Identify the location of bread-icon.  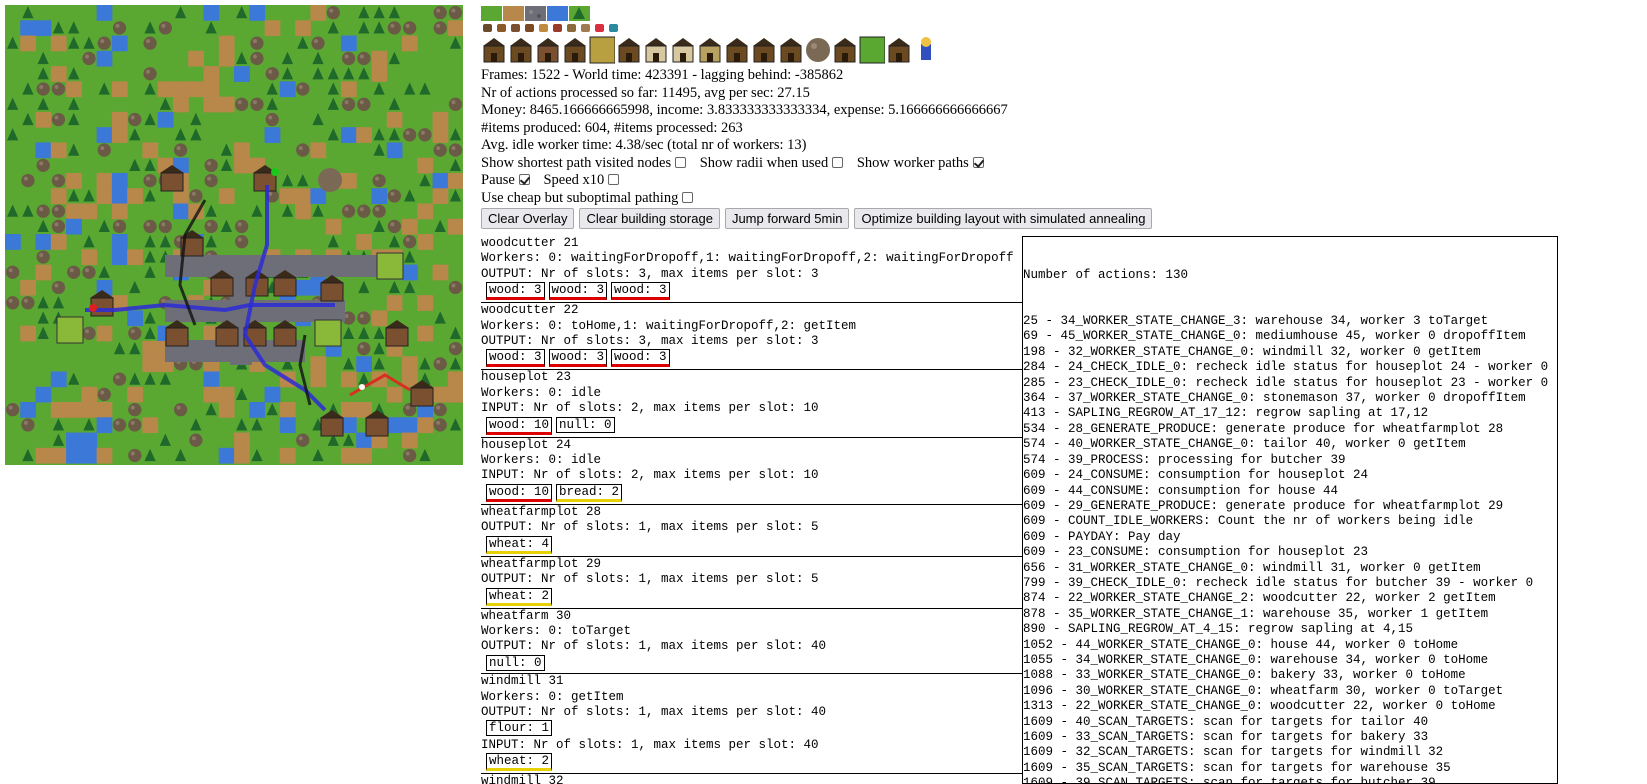
(543, 28).